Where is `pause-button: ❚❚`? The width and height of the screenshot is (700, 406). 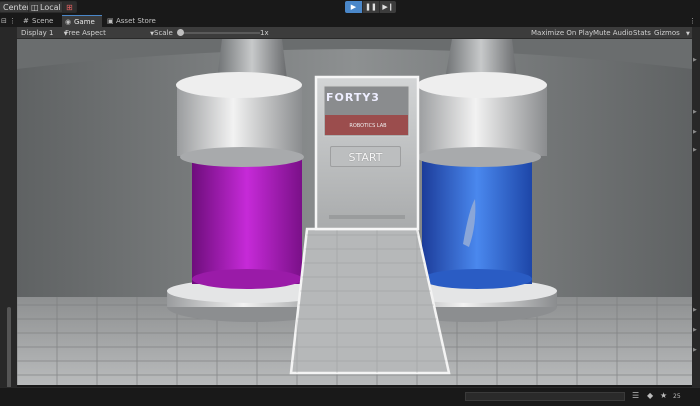 pause-button: ❚❚ is located at coordinates (370, 7).